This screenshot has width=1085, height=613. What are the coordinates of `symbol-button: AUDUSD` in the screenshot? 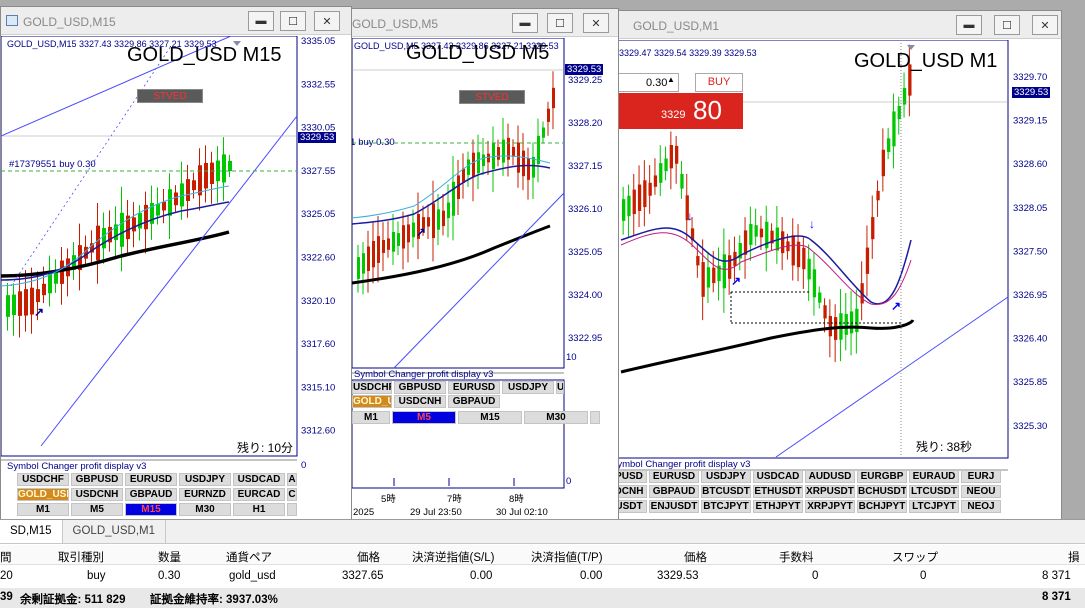 It's located at (830, 476).